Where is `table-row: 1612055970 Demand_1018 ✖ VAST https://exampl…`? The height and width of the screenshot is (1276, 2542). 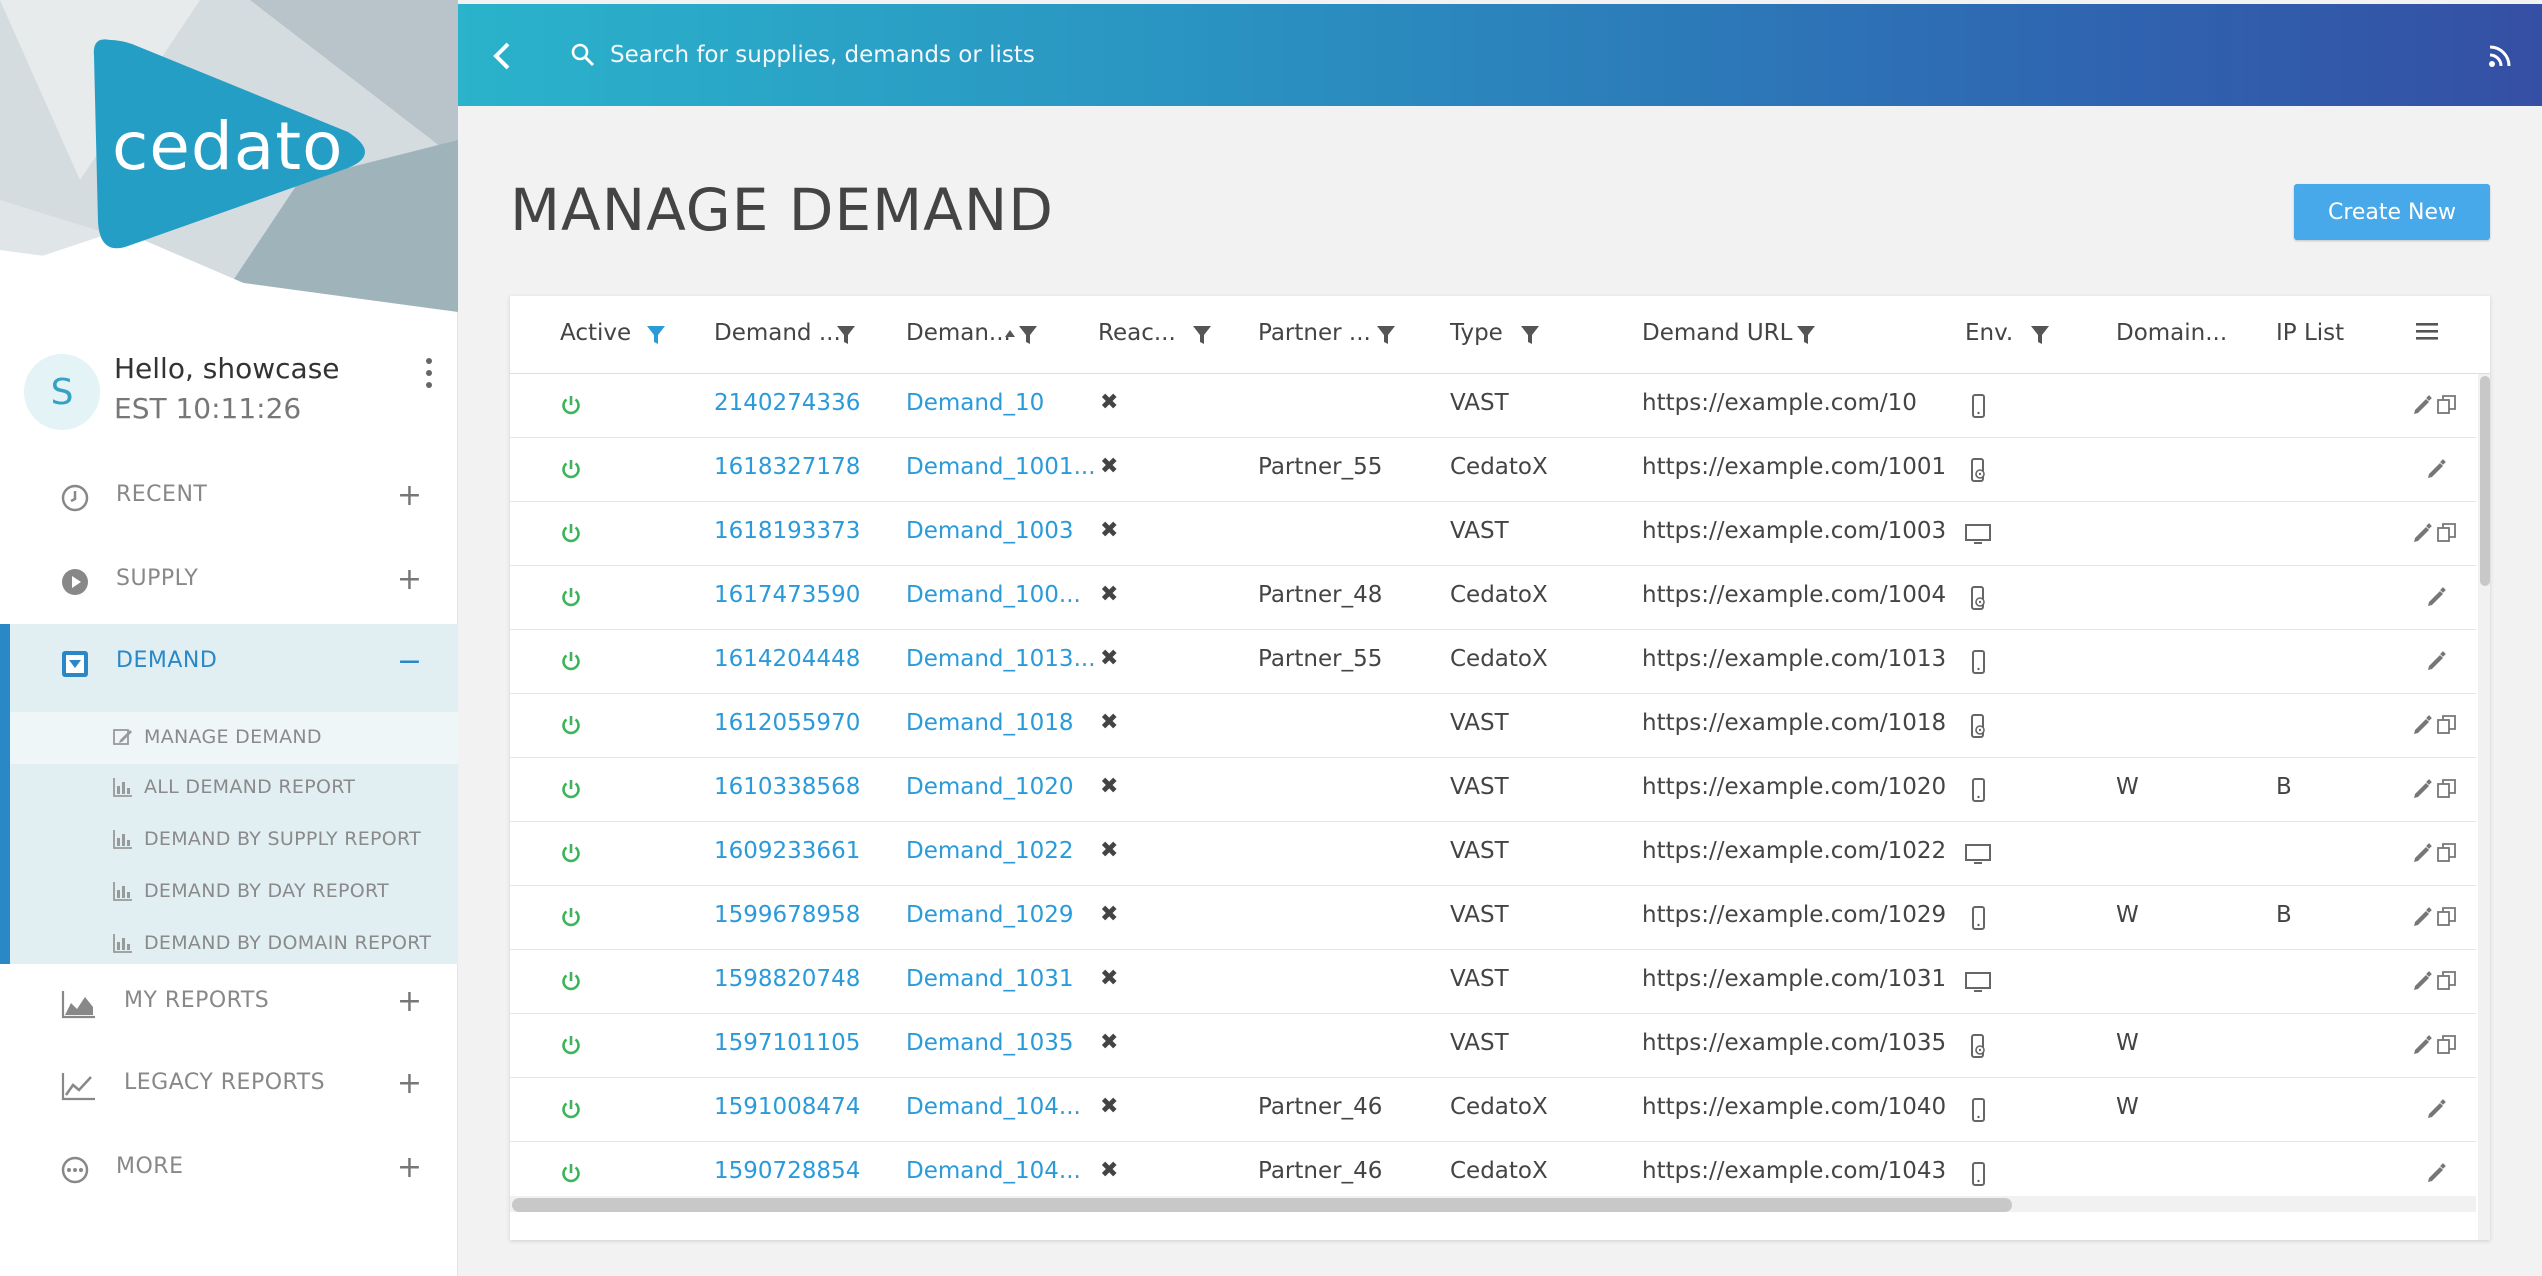 table-row: 1612055970 Demand_1018 ✖ VAST https://exampl… is located at coordinates (1493, 726).